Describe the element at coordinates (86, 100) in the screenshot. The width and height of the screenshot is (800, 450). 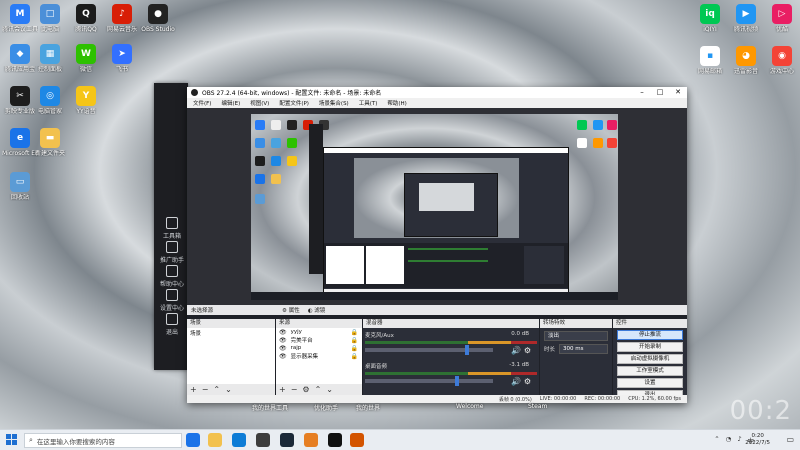
I see `desktop-icon-left-11: Y YY语音` at that location.